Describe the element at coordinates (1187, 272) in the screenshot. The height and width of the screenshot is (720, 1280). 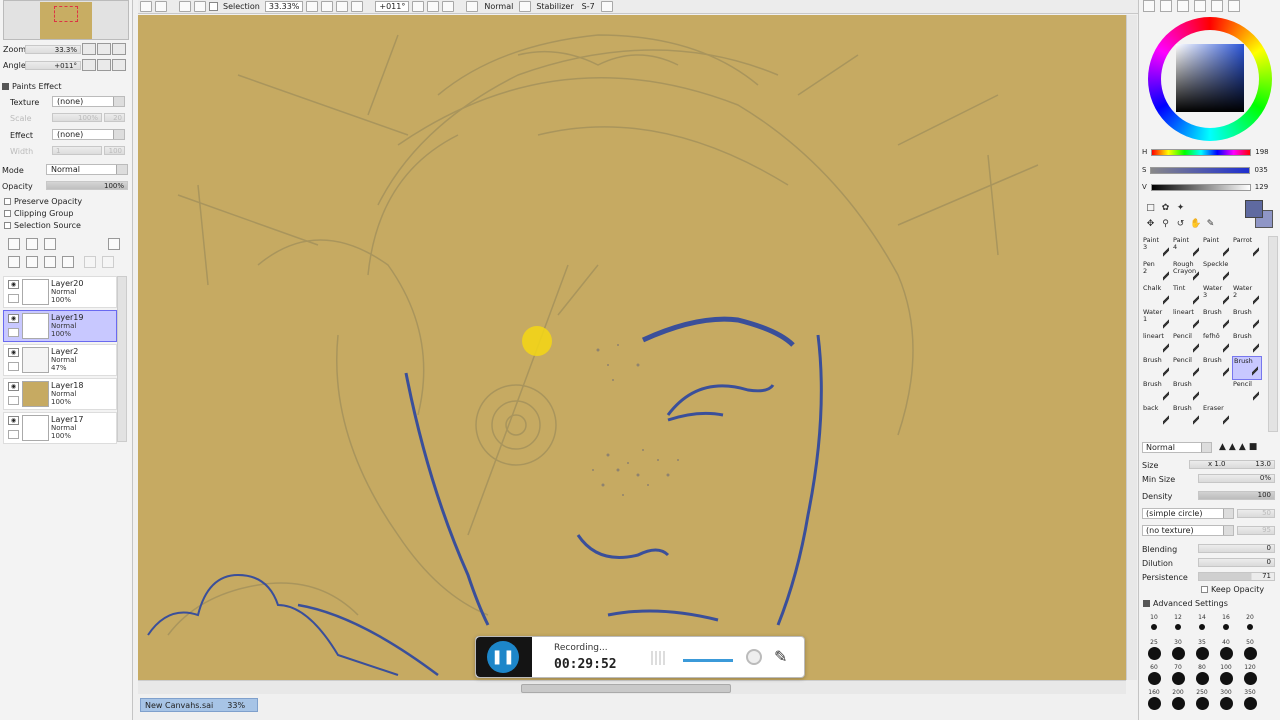
I see `brush-slot: Rough Crayon` at that location.